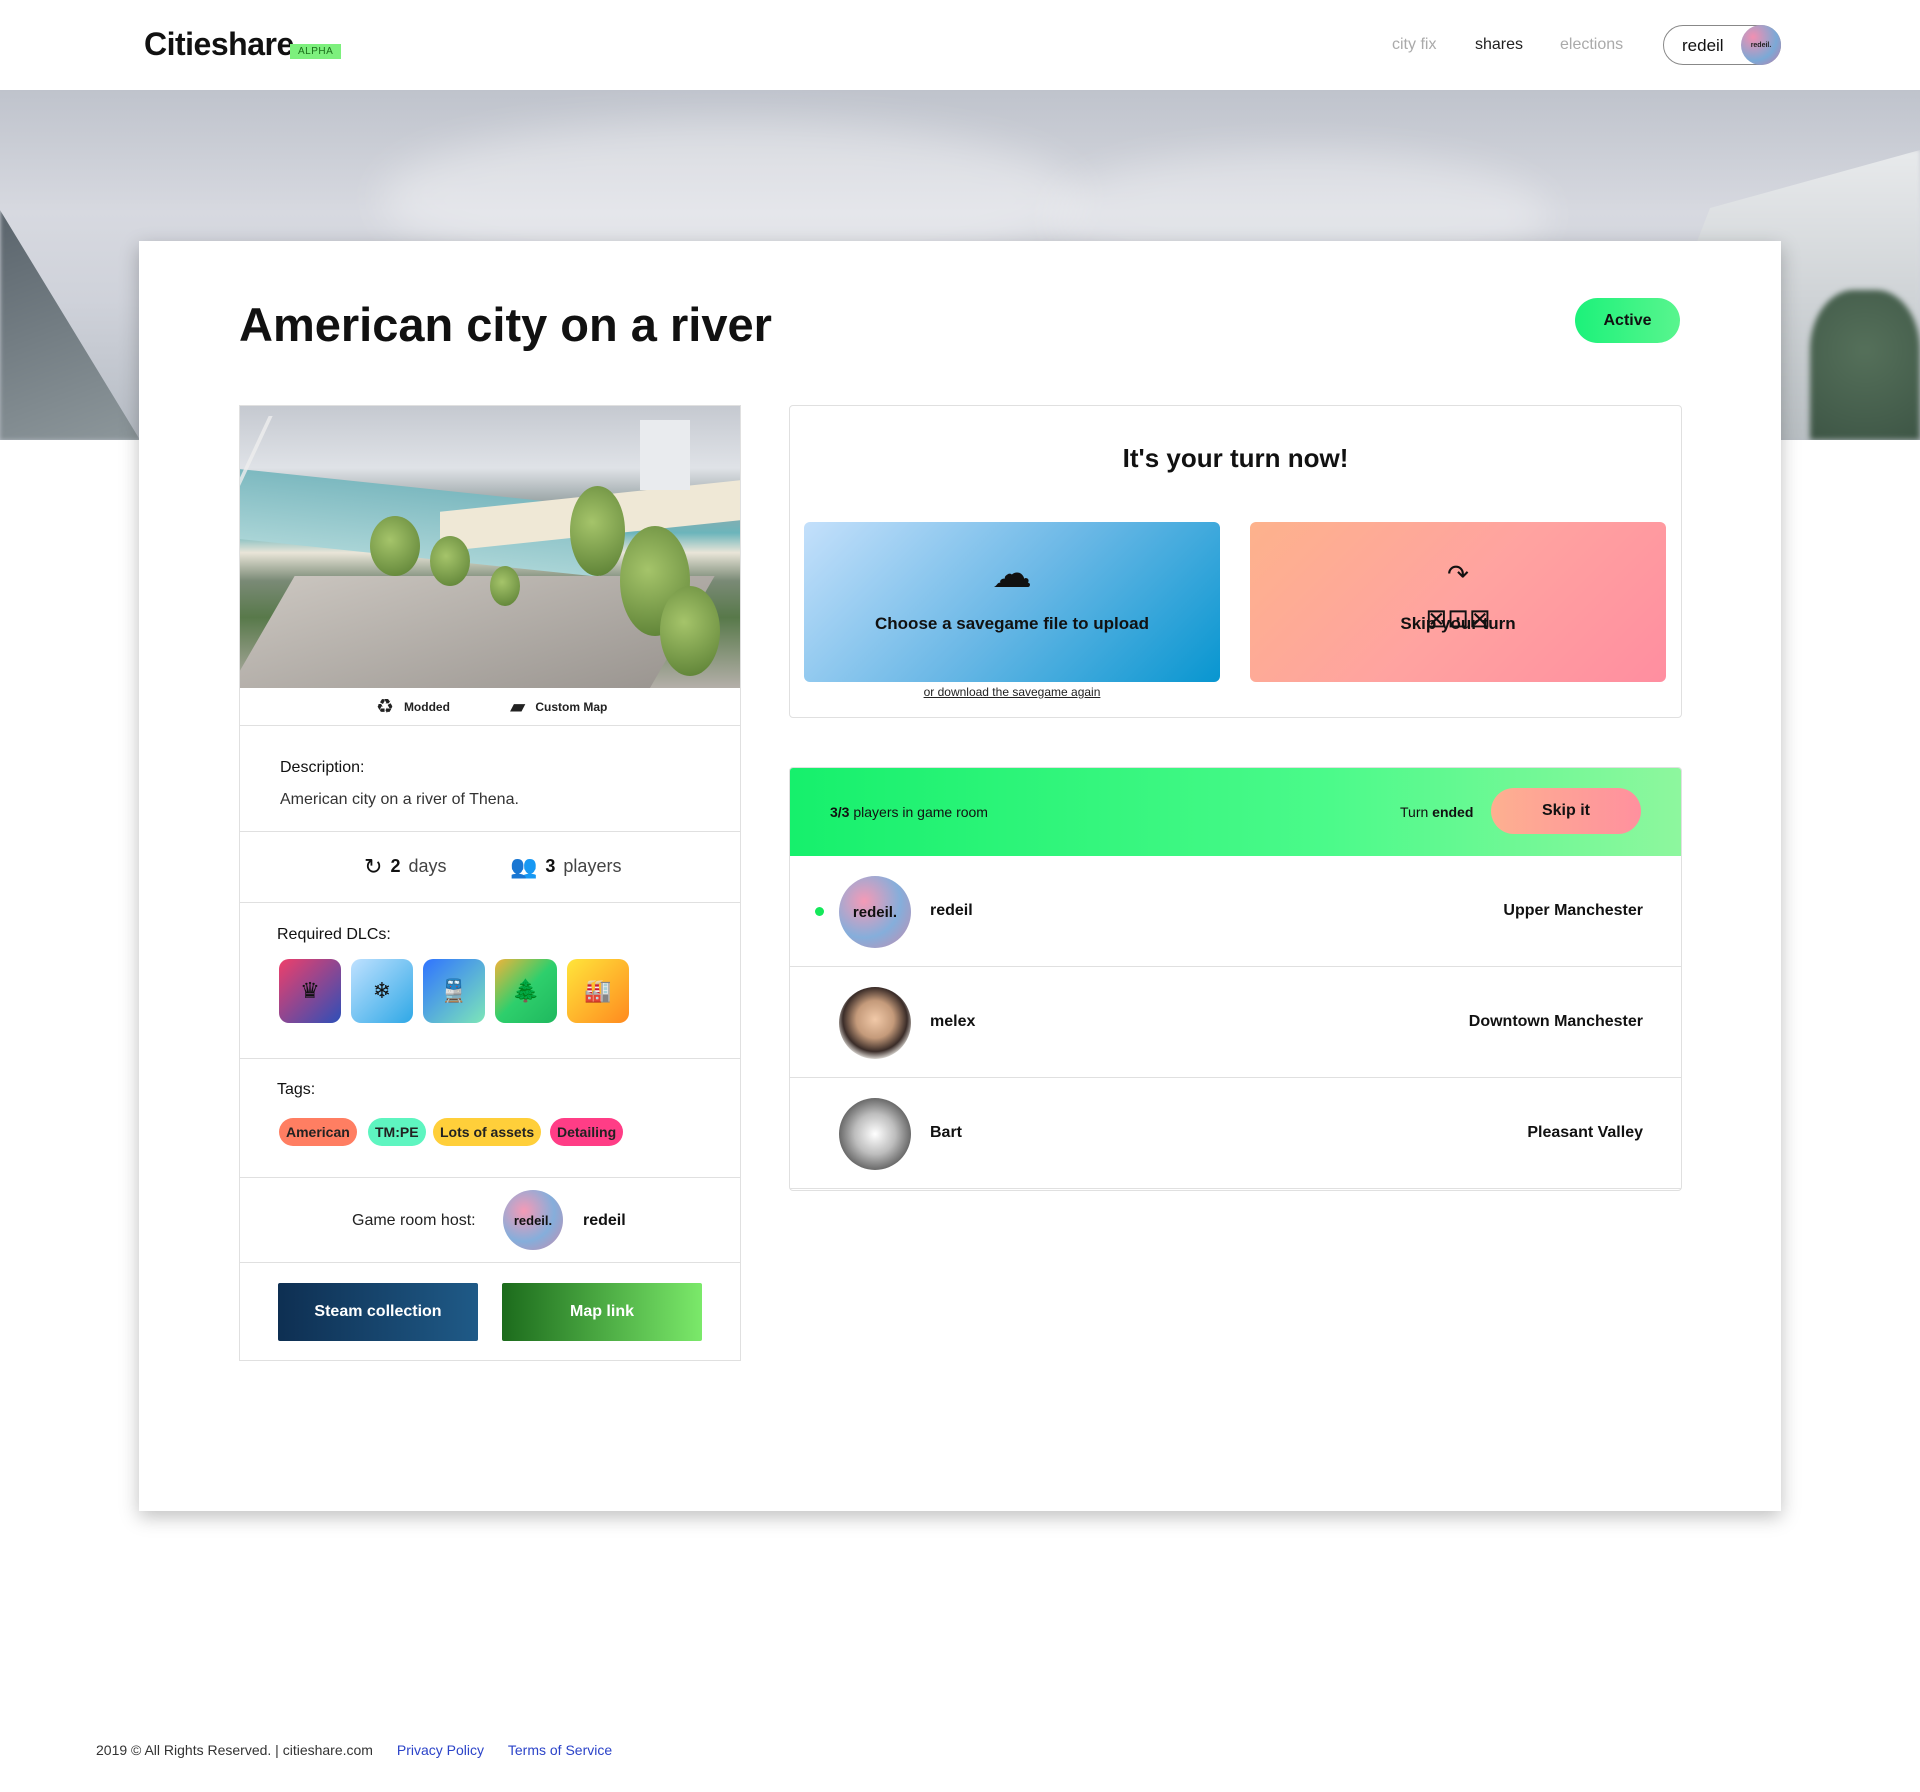 The width and height of the screenshot is (1920, 1792). What do you see at coordinates (426, 707) in the screenshot?
I see `modded-label: Modded` at bounding box center [426, 707].